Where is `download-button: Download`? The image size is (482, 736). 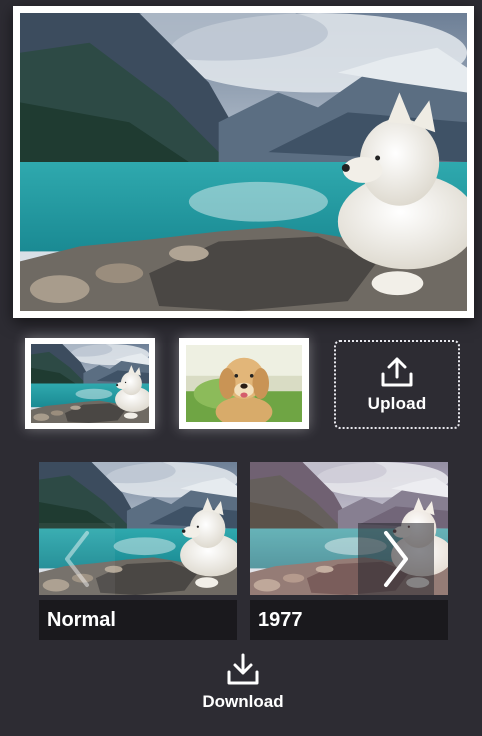 download-button: Download is located at coordinates (243, 690).